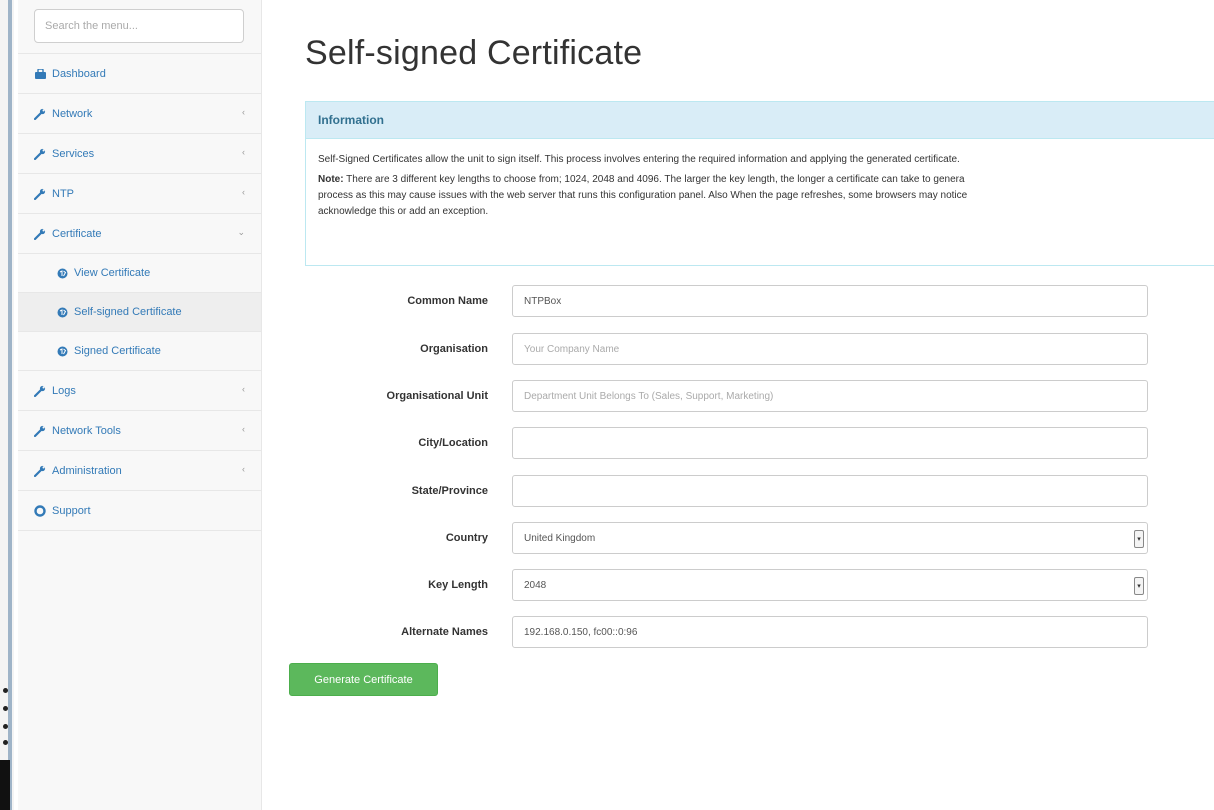 The height and width of the screenshot is (810, 1214). What do you see at coordinates (79, 73) in the screenshot?
I see `sidebar-item-label: Dashboard` at bounding box center [79, 73].